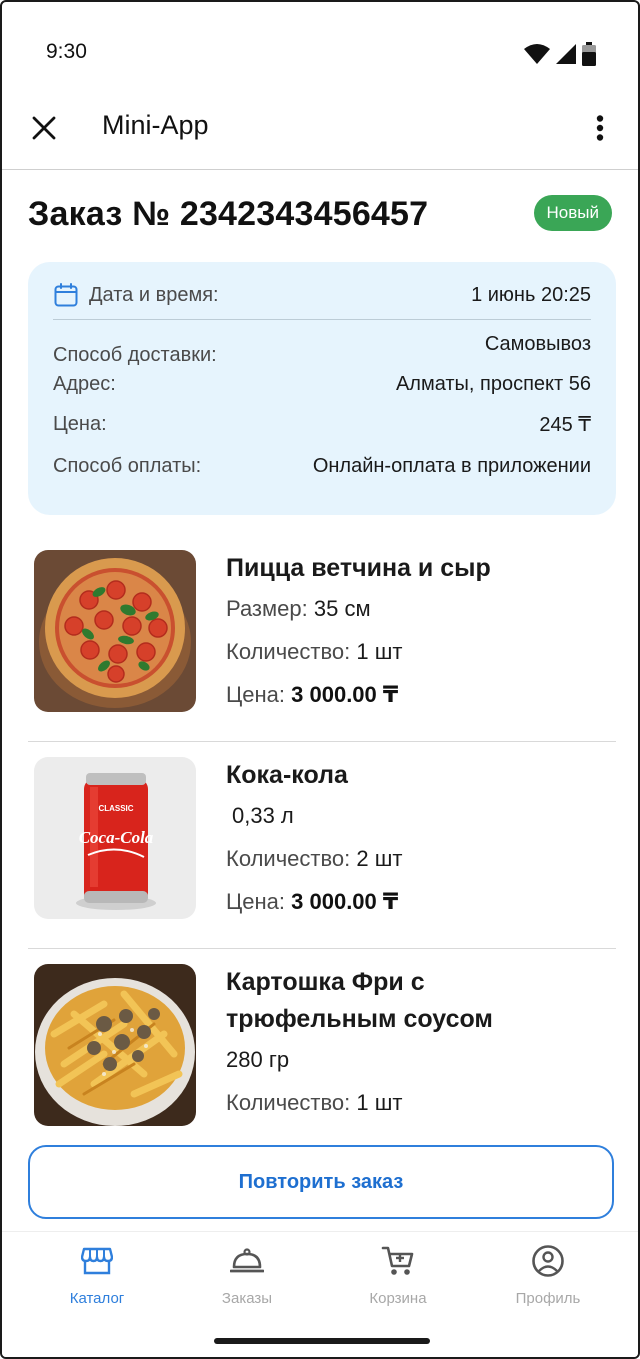  What do you see at coordinates (548, 1298) in the screenshot?
I see `nav-label-profile: Профиль` at bounding box center [548, 1298].